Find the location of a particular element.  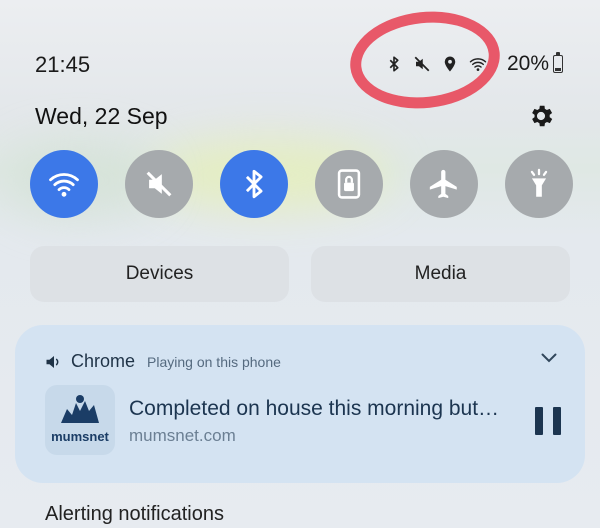

wifi-toggle is located at coordinates (64, 184).